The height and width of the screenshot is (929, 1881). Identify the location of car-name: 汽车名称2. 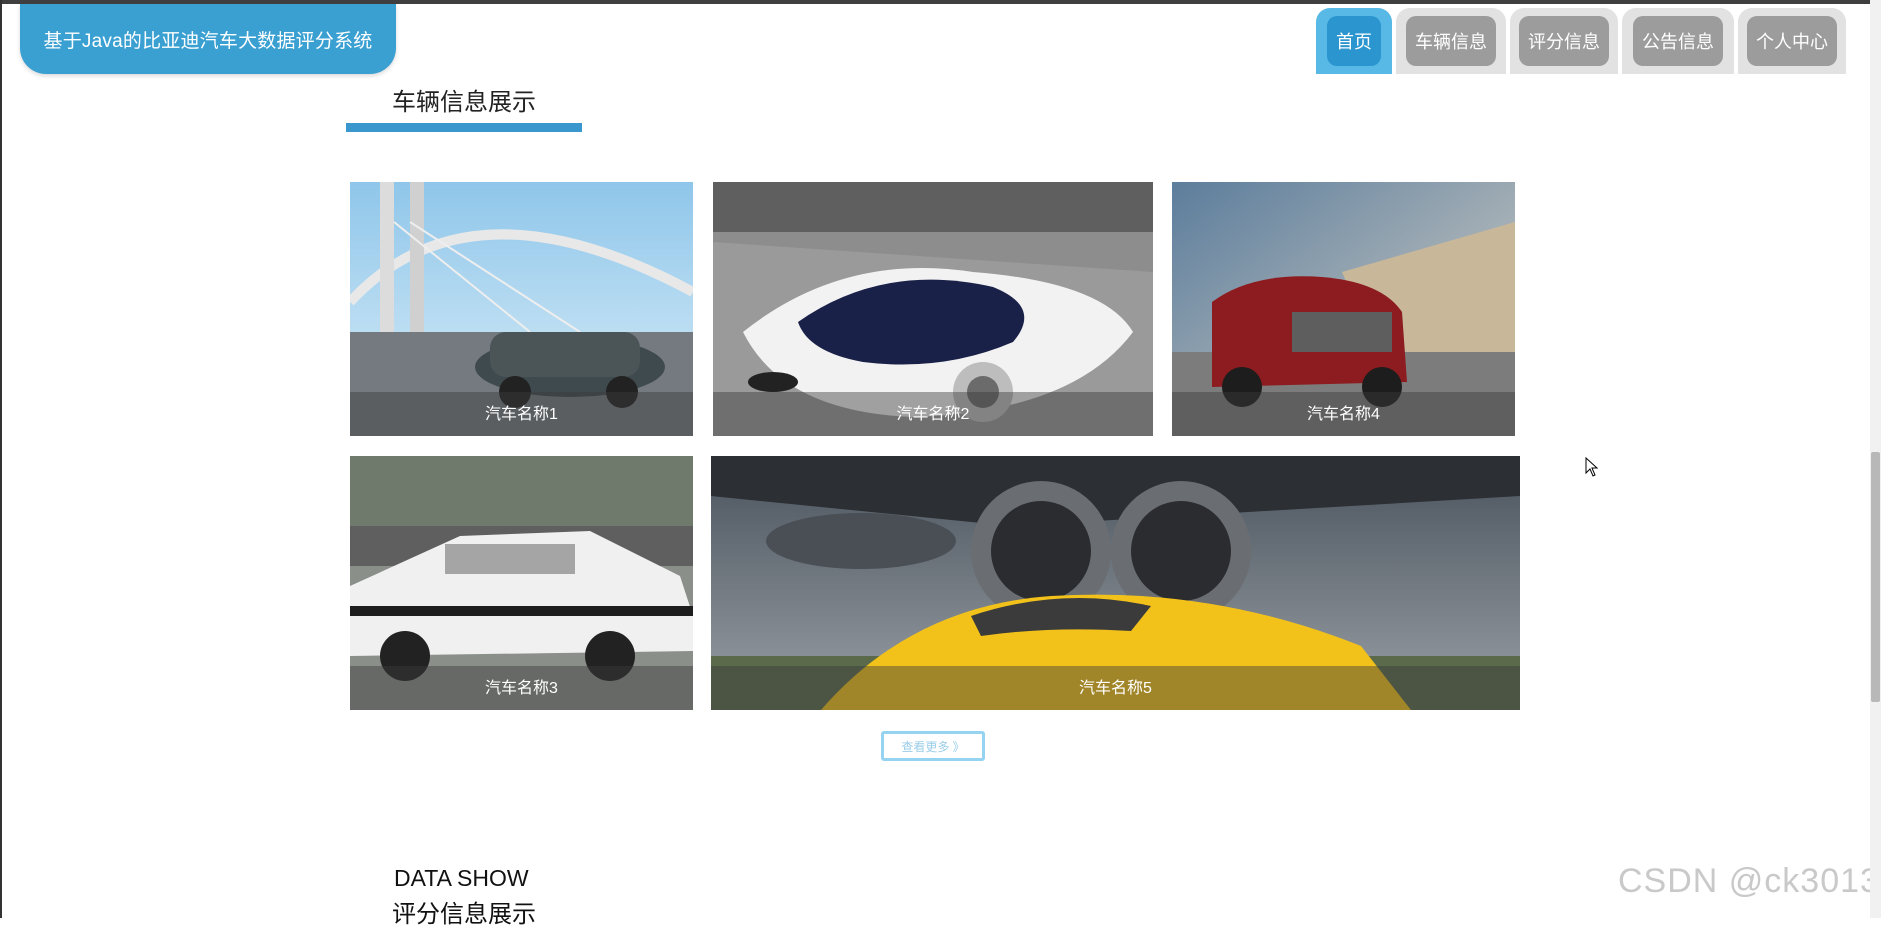
(933, 414).